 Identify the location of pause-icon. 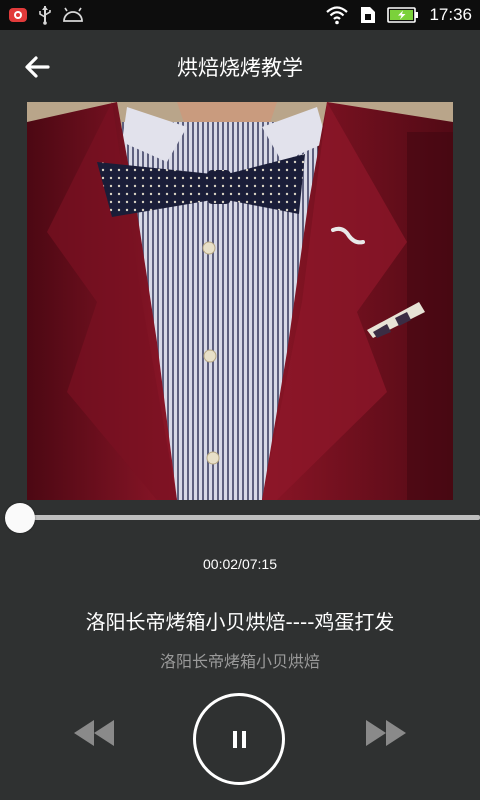
(239, 739).